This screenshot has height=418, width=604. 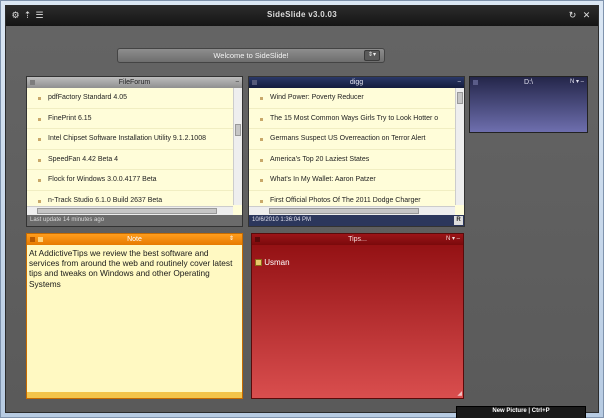 What do you see at coordinates (586, 15) in the screenshot?
I see `close-icon: ✕` at bounding box center [586, 15].